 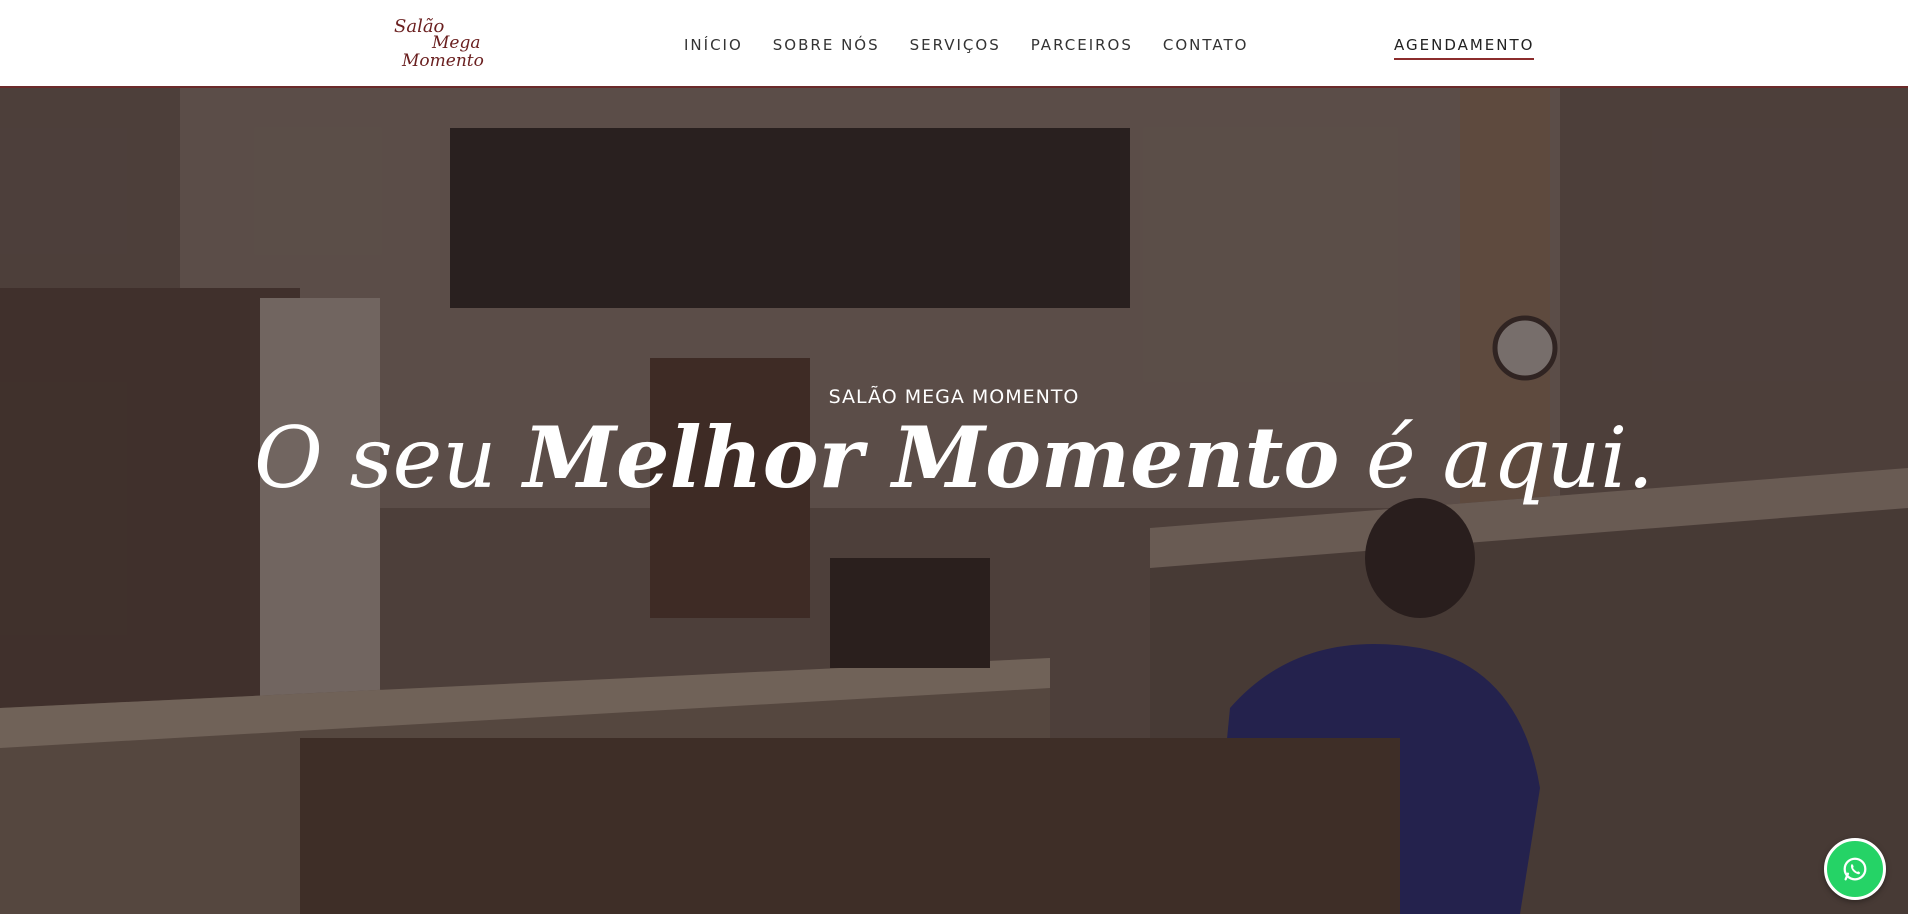 What do you see at coordinates (1496, 458) in the screenshot?
I see `headline-part-3: é aqui.` at bounding box center [1496, 458].